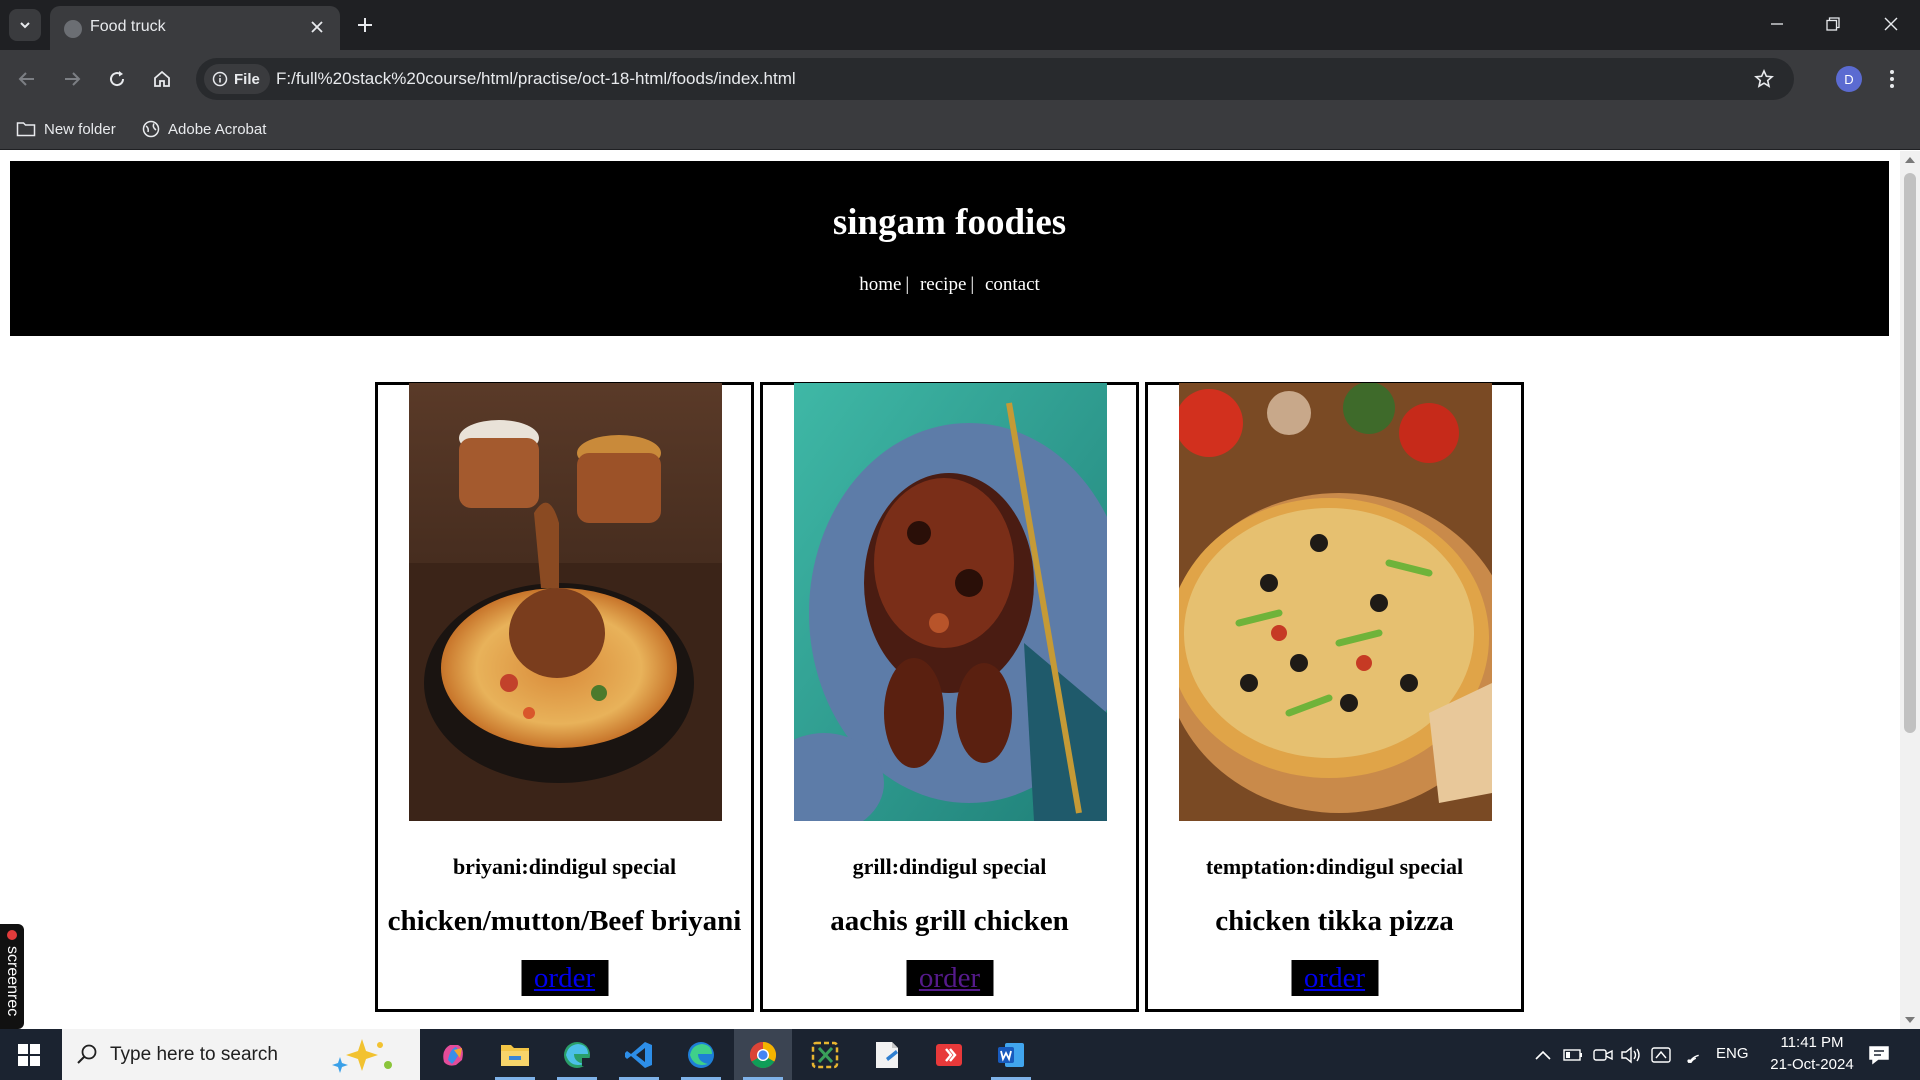 This screenshot has width=1920, height=1080. I want to click on reload-icon, so click(117, 79).